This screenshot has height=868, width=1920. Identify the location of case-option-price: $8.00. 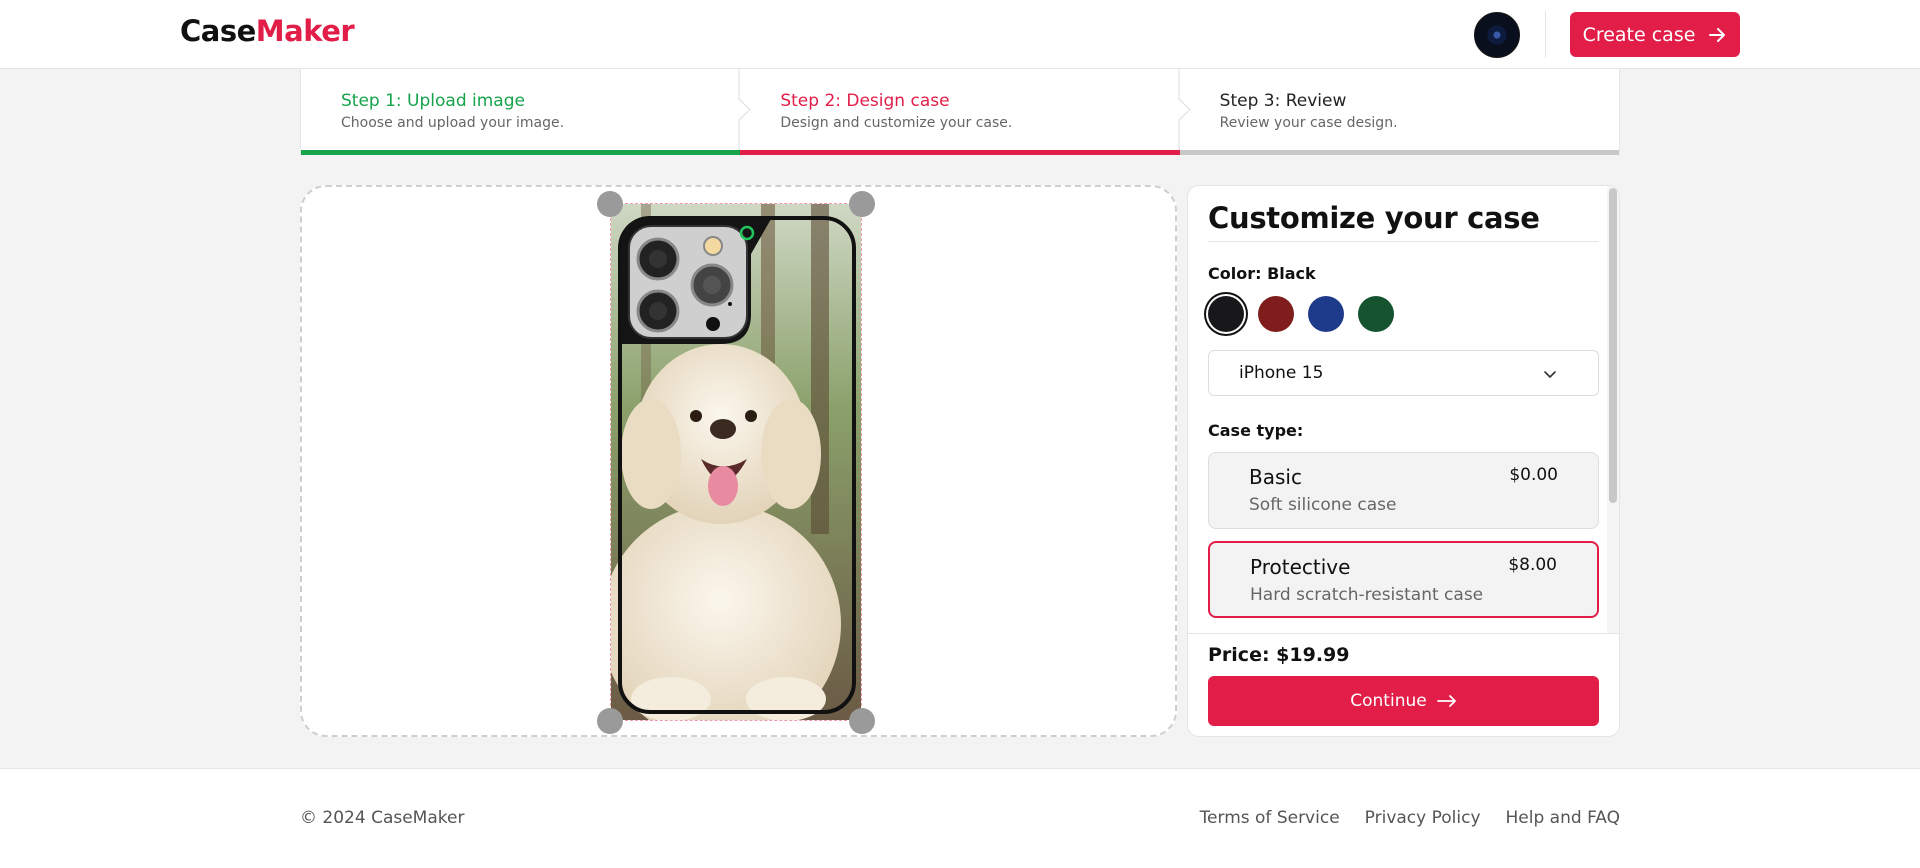
(1532, 565).